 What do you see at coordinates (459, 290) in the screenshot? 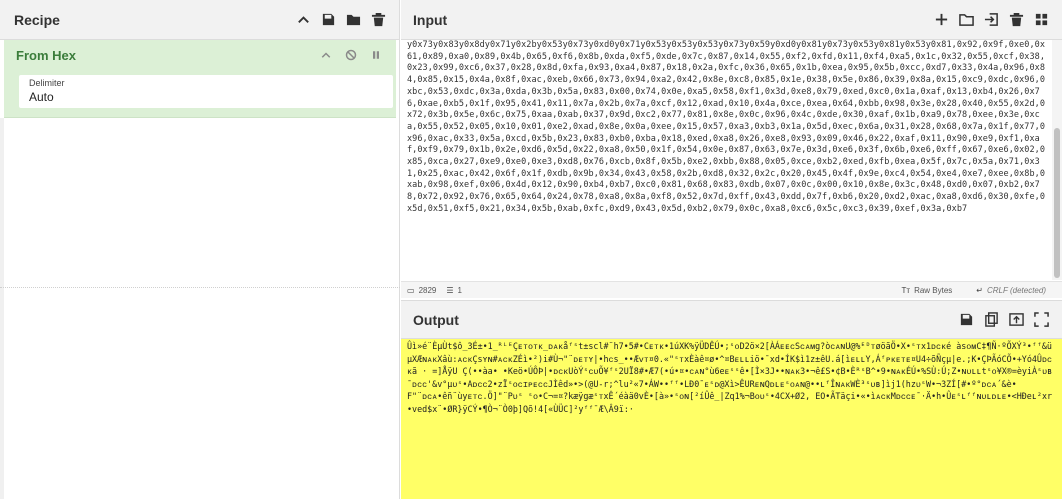
I see `lines-value: 1` at bounding box center [459, 290].